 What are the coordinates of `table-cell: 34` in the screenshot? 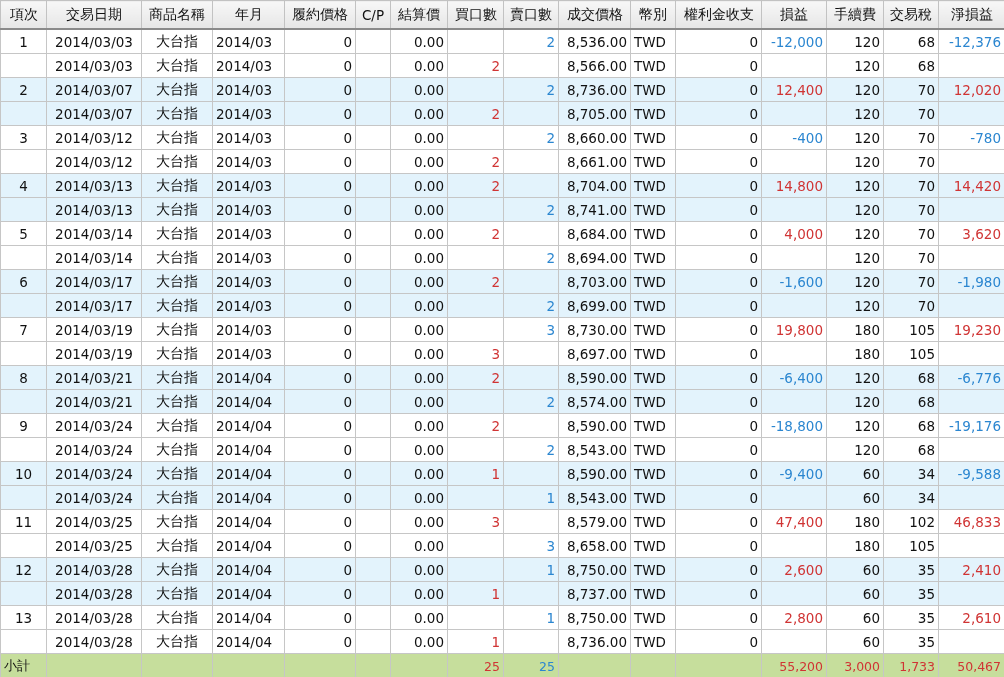 It's located at (911, 497).